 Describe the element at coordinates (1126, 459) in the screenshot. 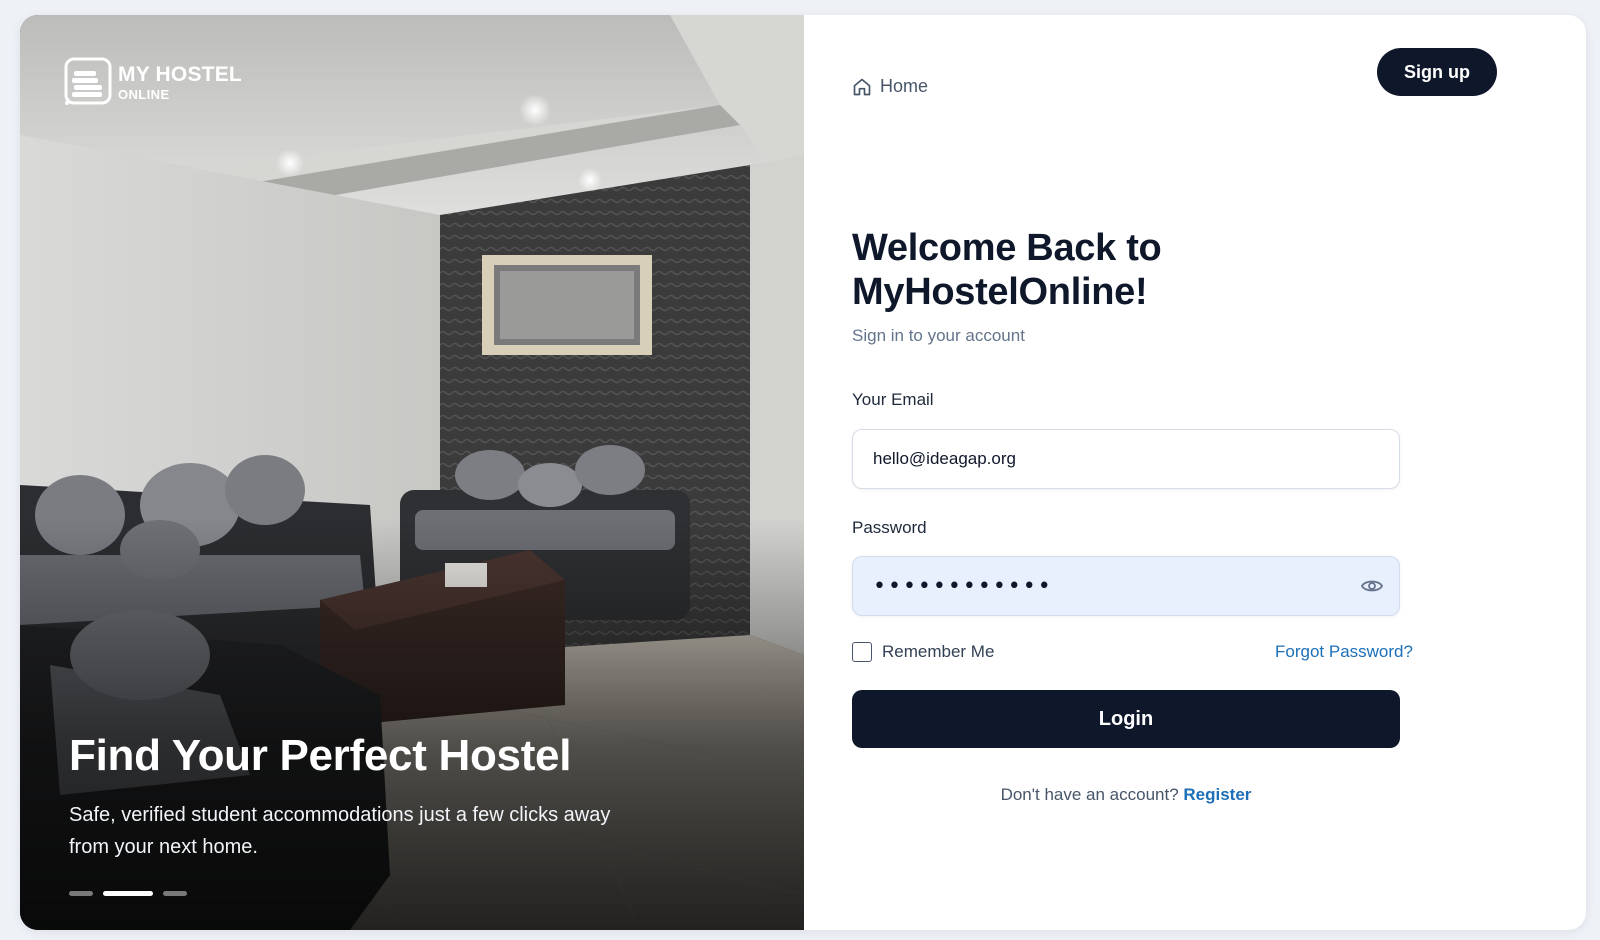

I see `email-field` at that location.